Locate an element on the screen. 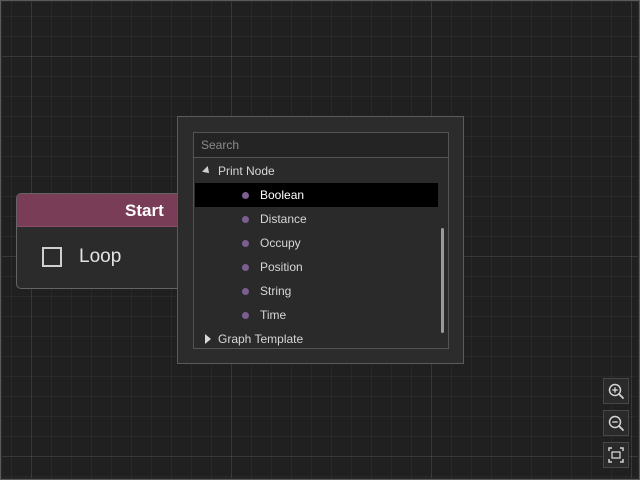  tree-item-distance: Distance is located at coordinates (316, 219).